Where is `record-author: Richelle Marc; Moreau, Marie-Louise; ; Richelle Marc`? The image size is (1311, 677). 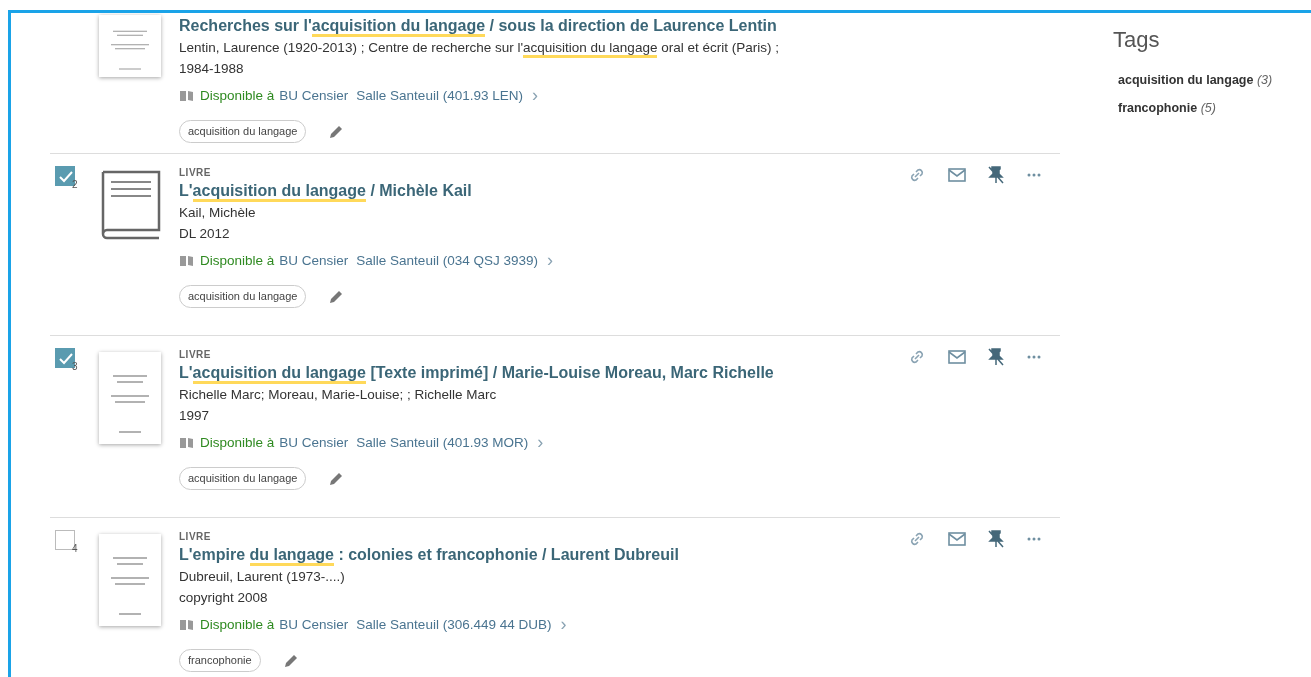
record-author: Richelle Marc; Moreau, Marie-Louise; ; Richelle Marc is located at coordinates (338, 395).